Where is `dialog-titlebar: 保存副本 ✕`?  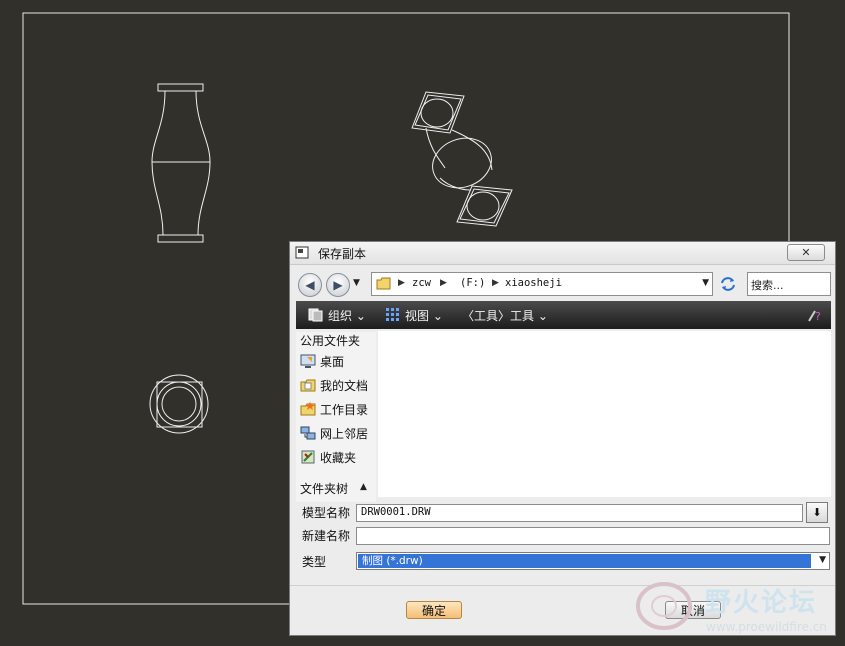 dialog-titlebar: 保存副本 ✕ is located at coordinates (562, 253).